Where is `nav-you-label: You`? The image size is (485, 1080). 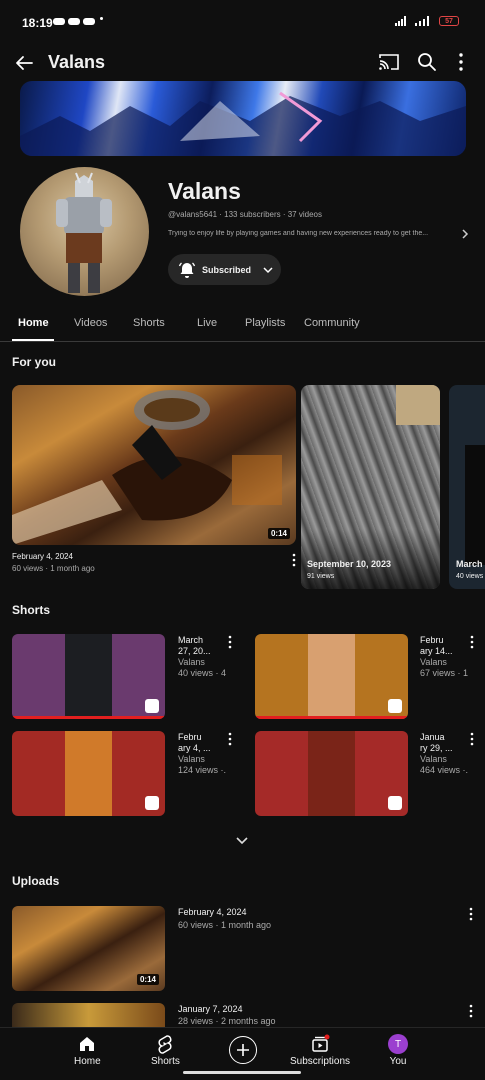
nav-you-label: You is located at coordinates (398, 1061).